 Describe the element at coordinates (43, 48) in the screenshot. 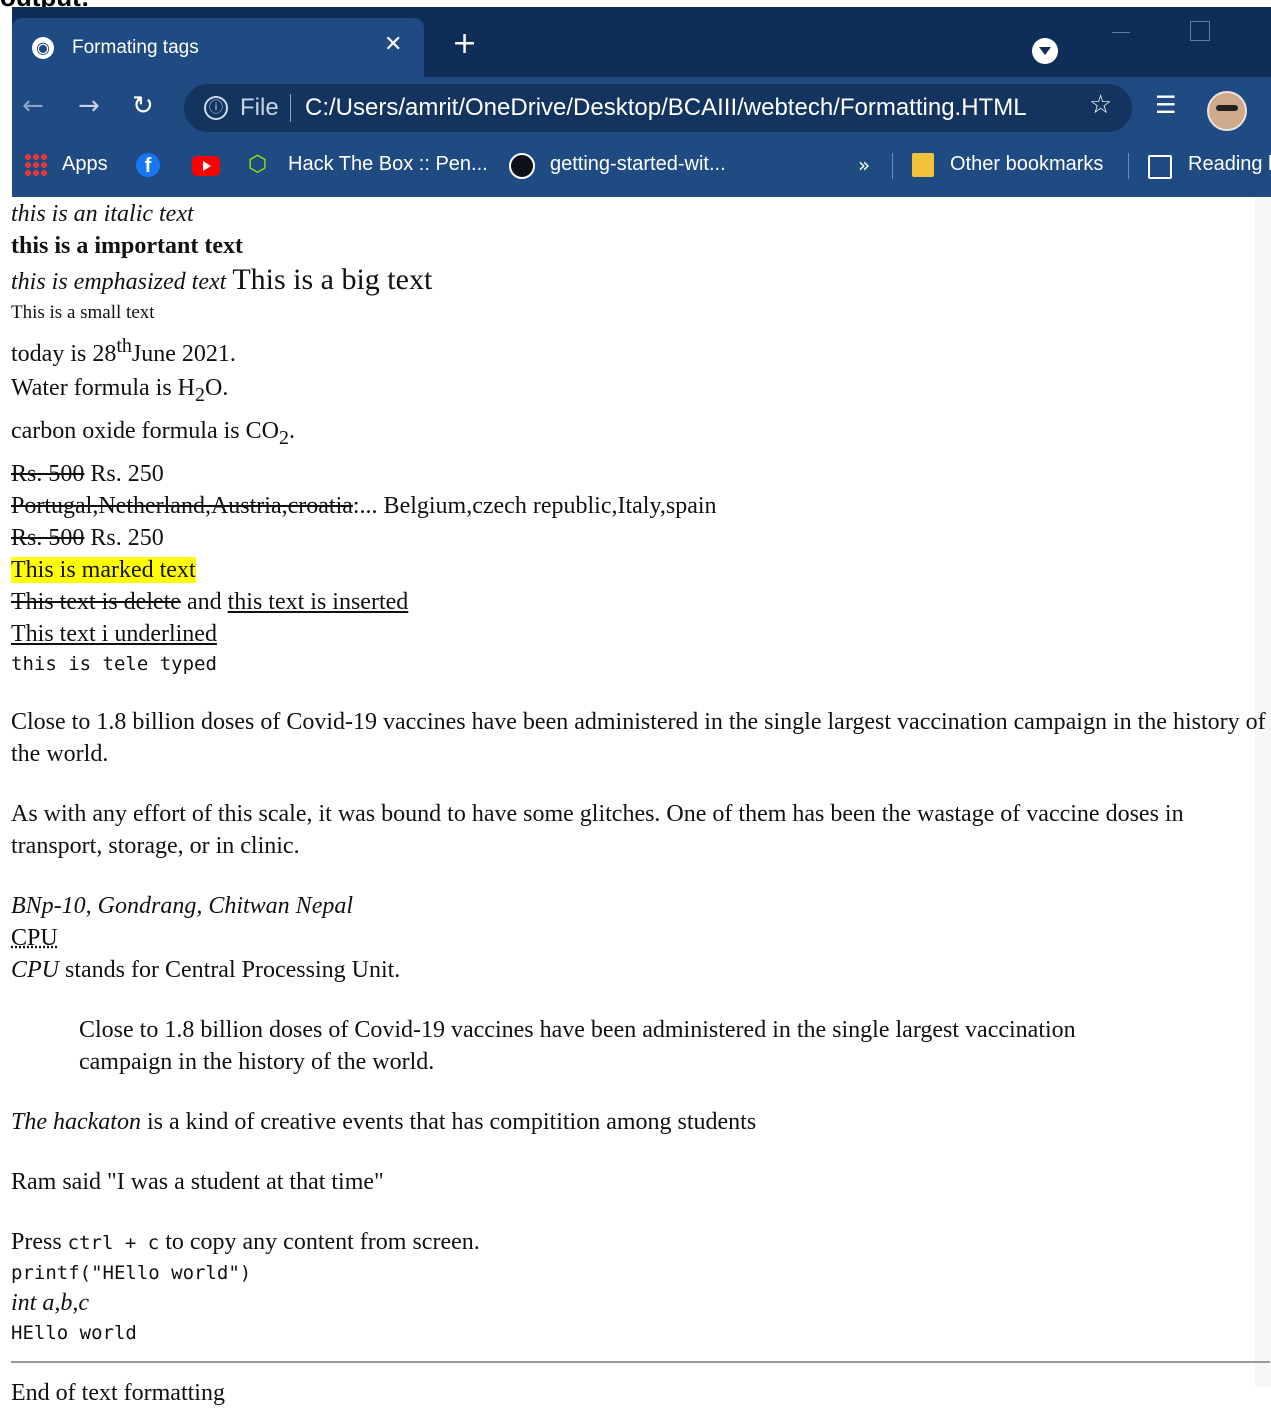

I see `chrome-globe-icon: ◉` at that location.